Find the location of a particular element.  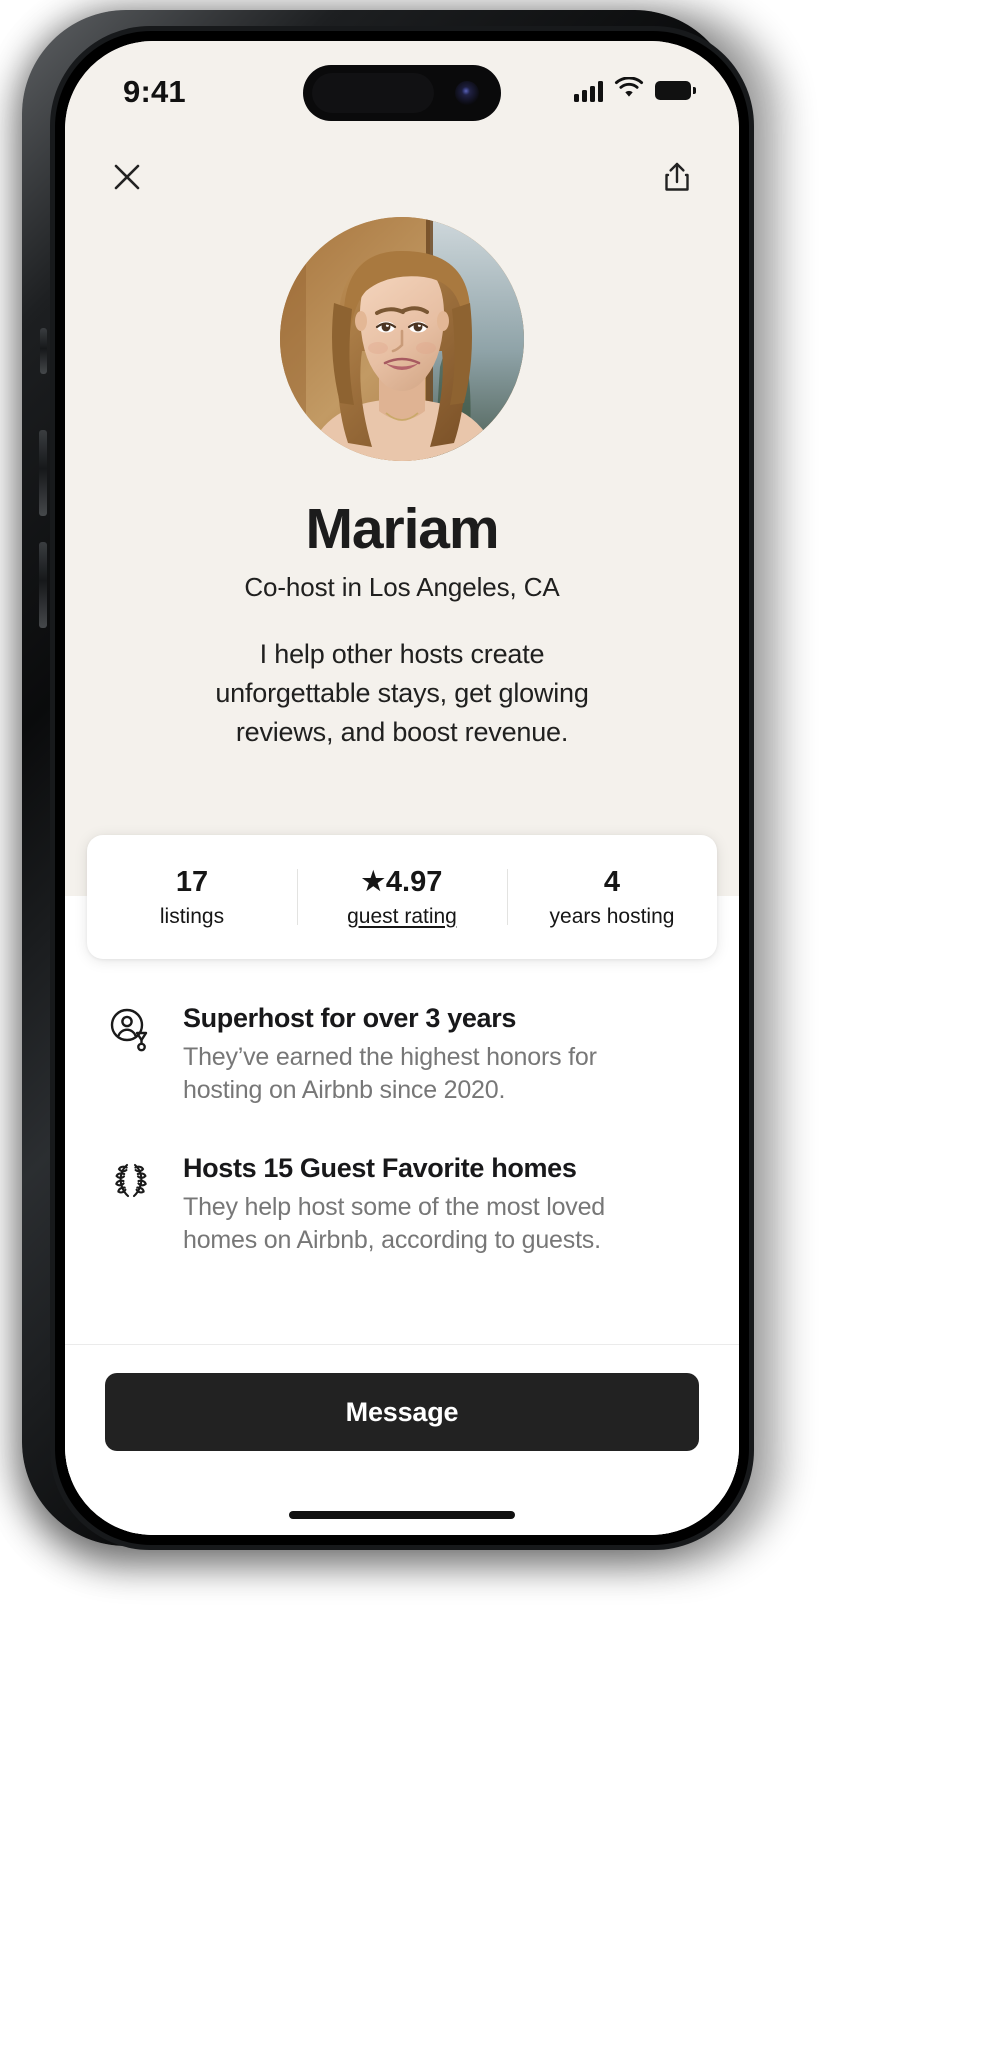

stat-listings: 17 listings is located at coordinates (192, 897).